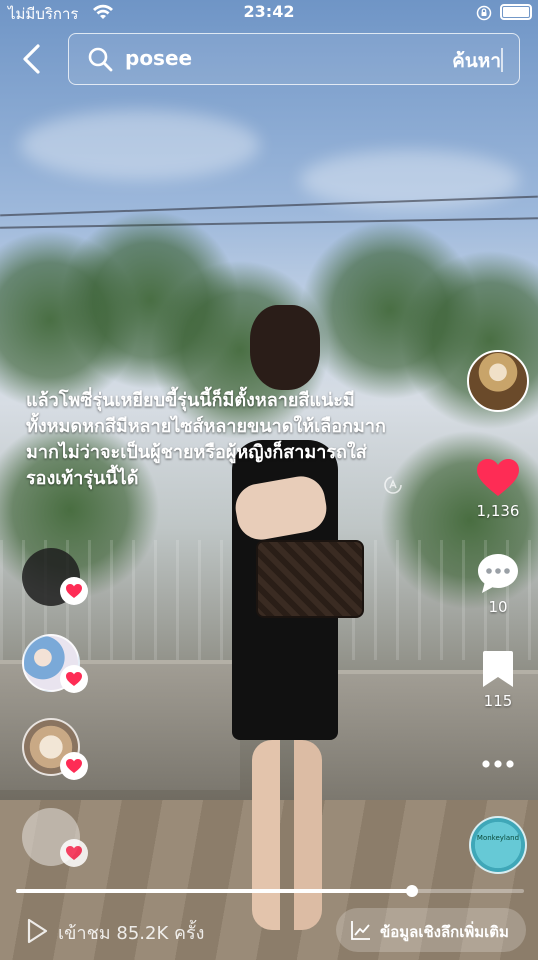 Image resolution: width=538 pixels, height=960 pixels. Describe the element at coordinates (158, 58) in the screenshot. I see `search-input: posee` at that location.